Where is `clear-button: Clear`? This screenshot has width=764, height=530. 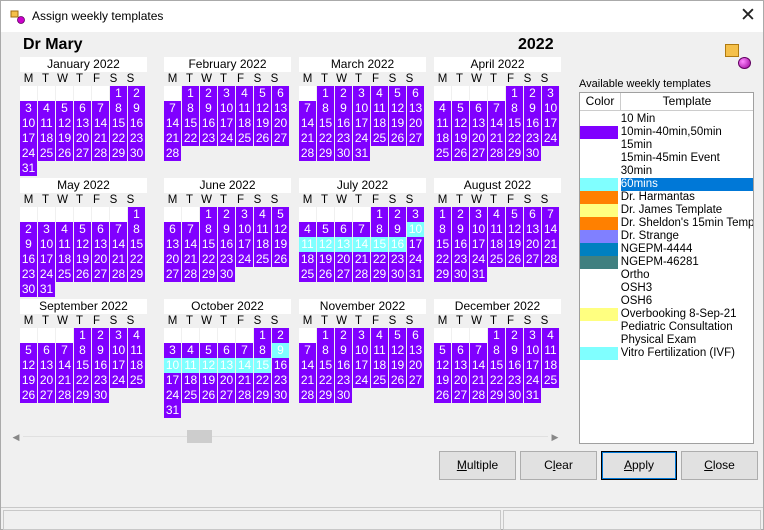
clear-button: Clear is located at coordinates (558, 465).